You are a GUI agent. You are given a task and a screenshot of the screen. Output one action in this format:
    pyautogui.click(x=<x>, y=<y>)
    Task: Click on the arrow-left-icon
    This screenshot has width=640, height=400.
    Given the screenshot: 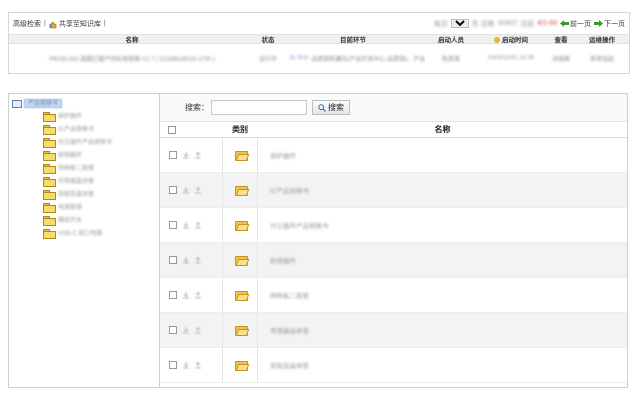 What is the action you would take?
    pyautogui.click(x=564, y=23)
    